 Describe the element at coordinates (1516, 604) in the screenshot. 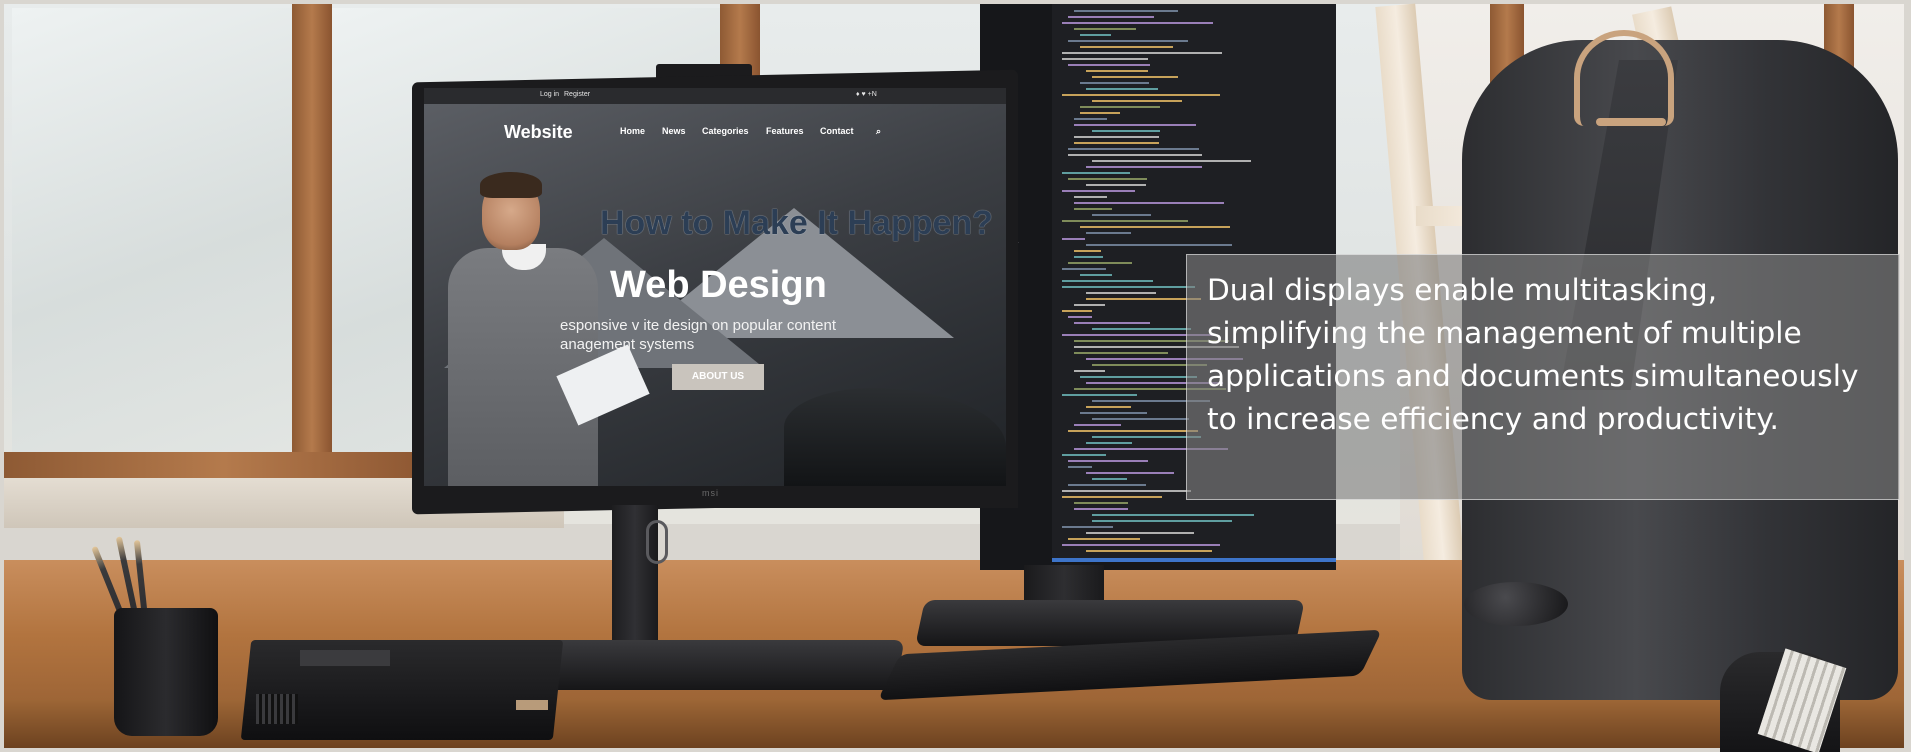

I see `mouse` at that location.